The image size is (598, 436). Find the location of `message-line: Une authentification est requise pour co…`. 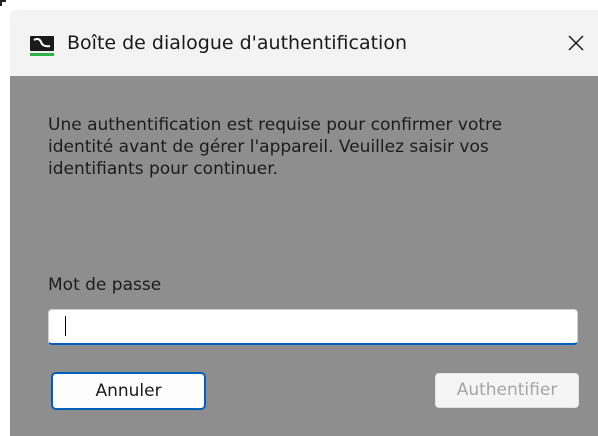

message-line: Une authentification est requise pour co… is located at coordinates (275, 125).